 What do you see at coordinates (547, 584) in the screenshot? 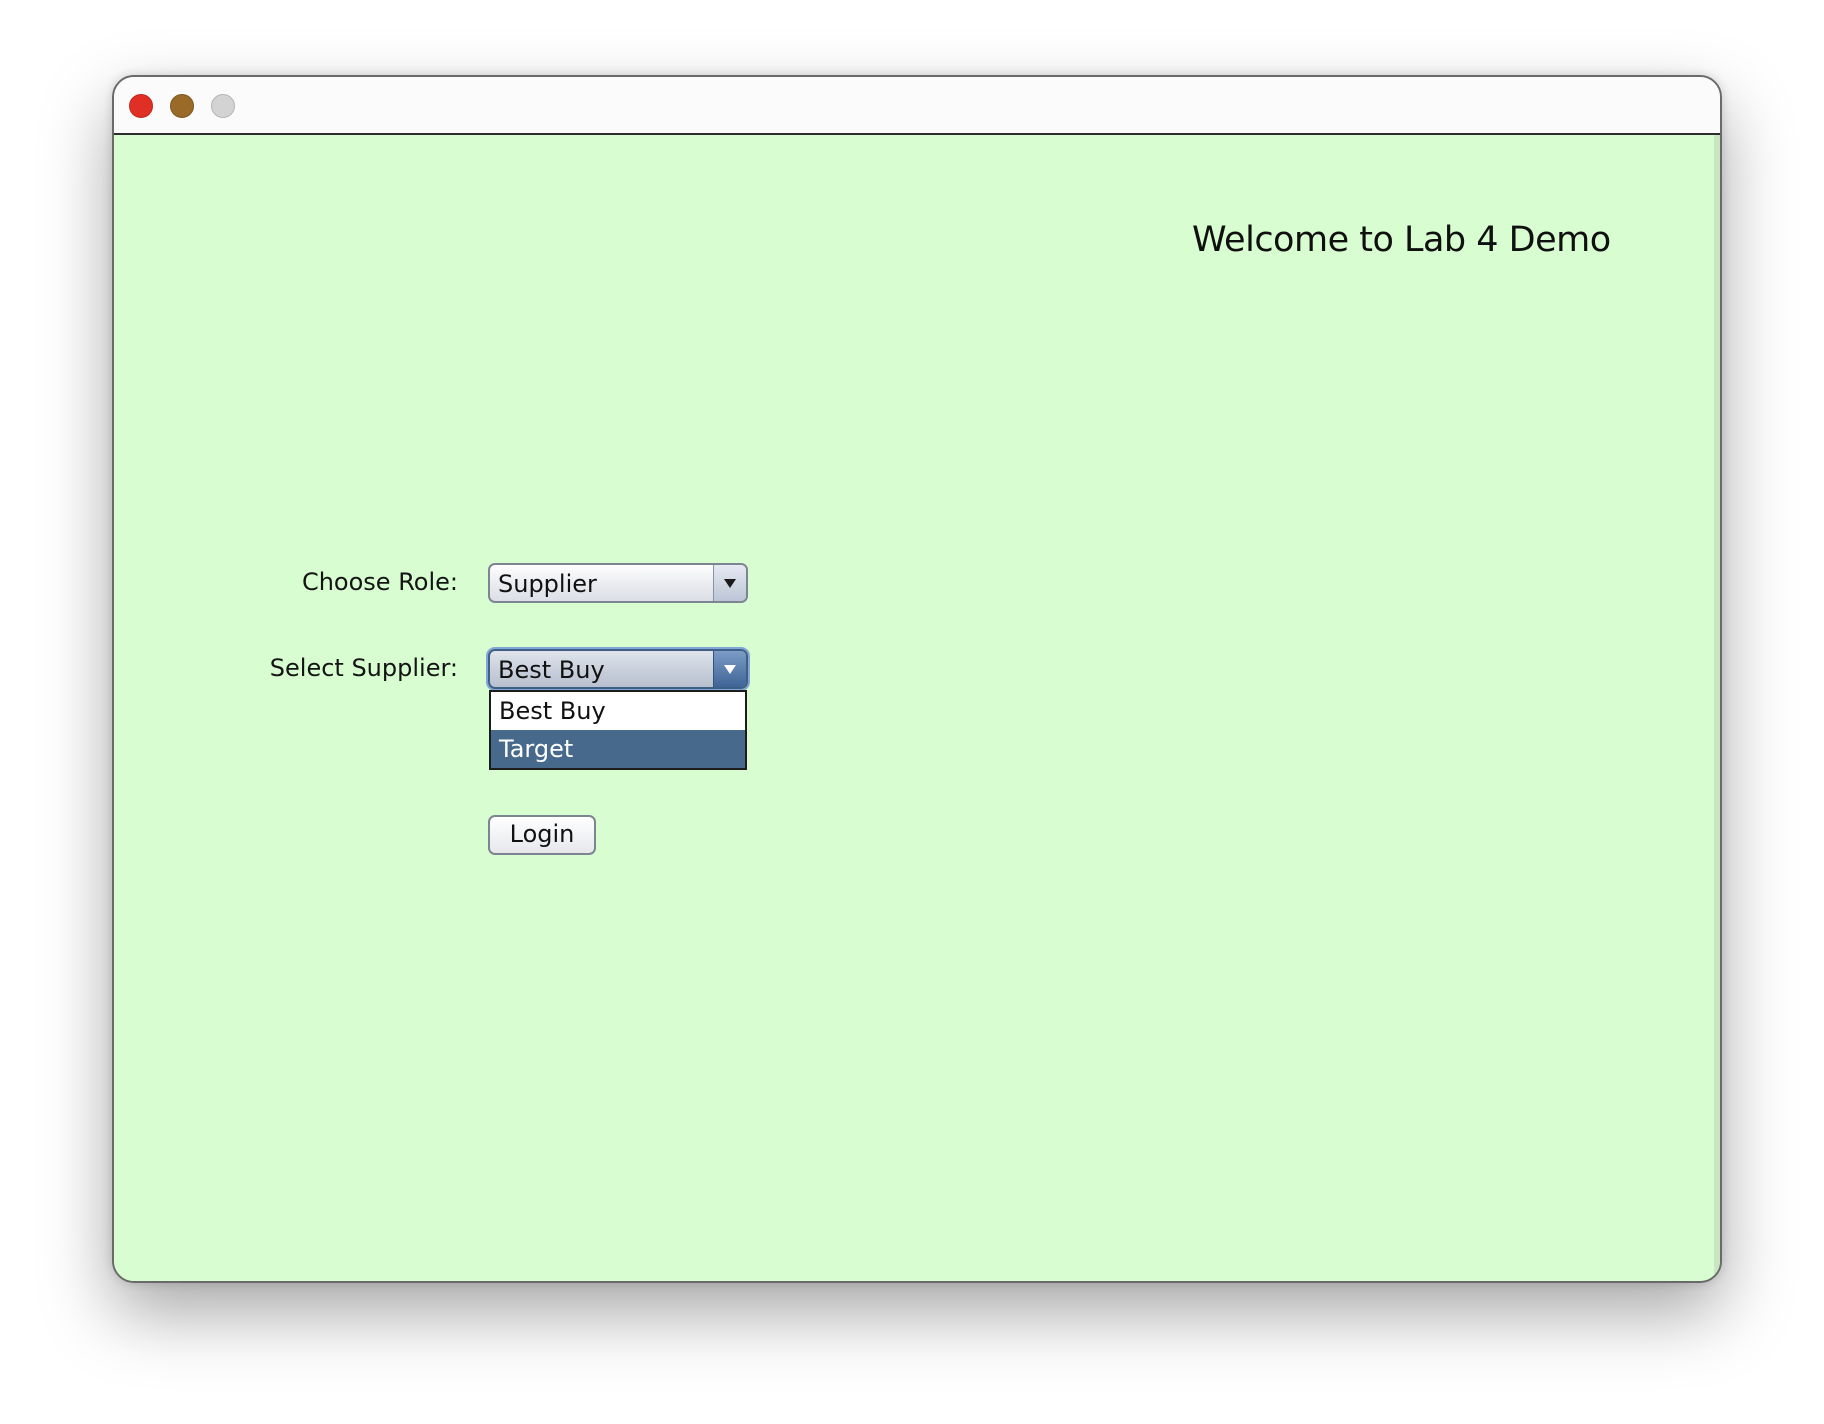
I see `role-dropdown-value: Supplier` at bounding box center [547, 584].